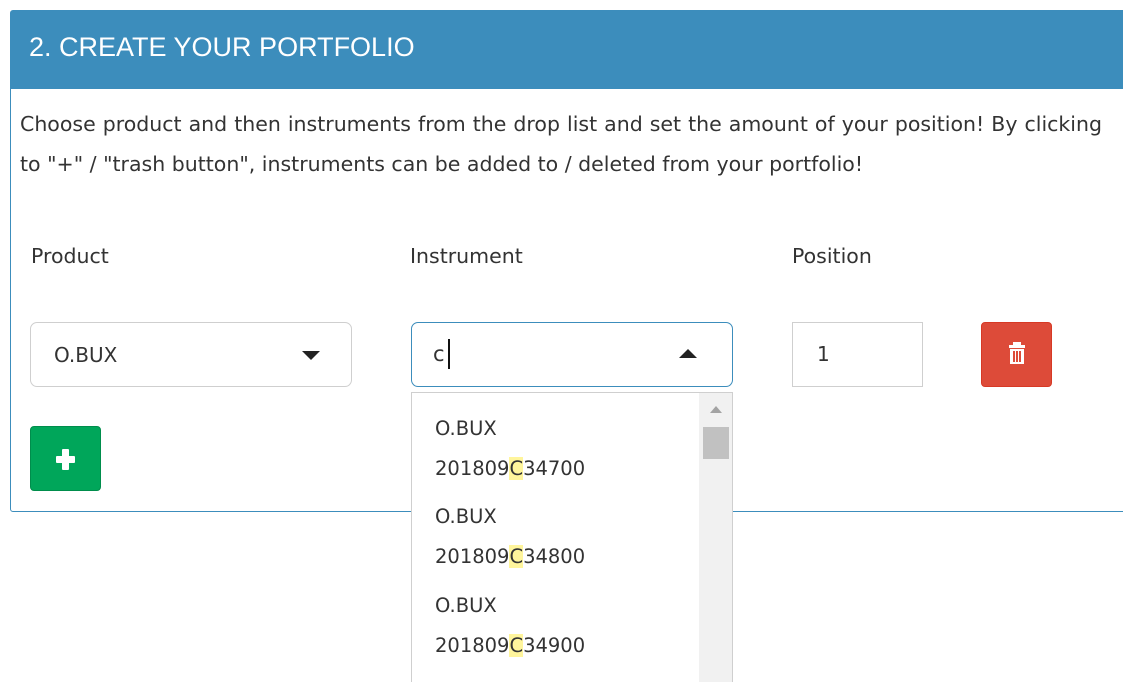 This screenshot has height=682, width=1123. Describe the element at coordinates (70, 256) in the screenshot. I see `product-label: Product` at that location.